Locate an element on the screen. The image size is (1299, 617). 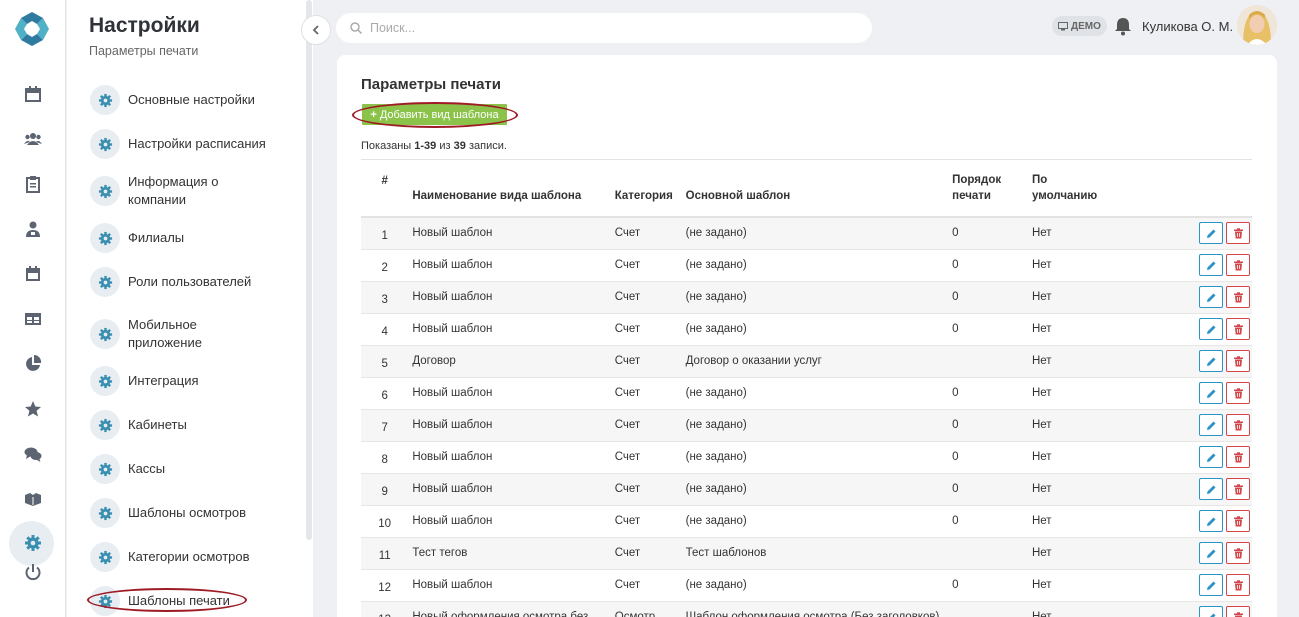
users-icon is located at coordinates (33, 139).